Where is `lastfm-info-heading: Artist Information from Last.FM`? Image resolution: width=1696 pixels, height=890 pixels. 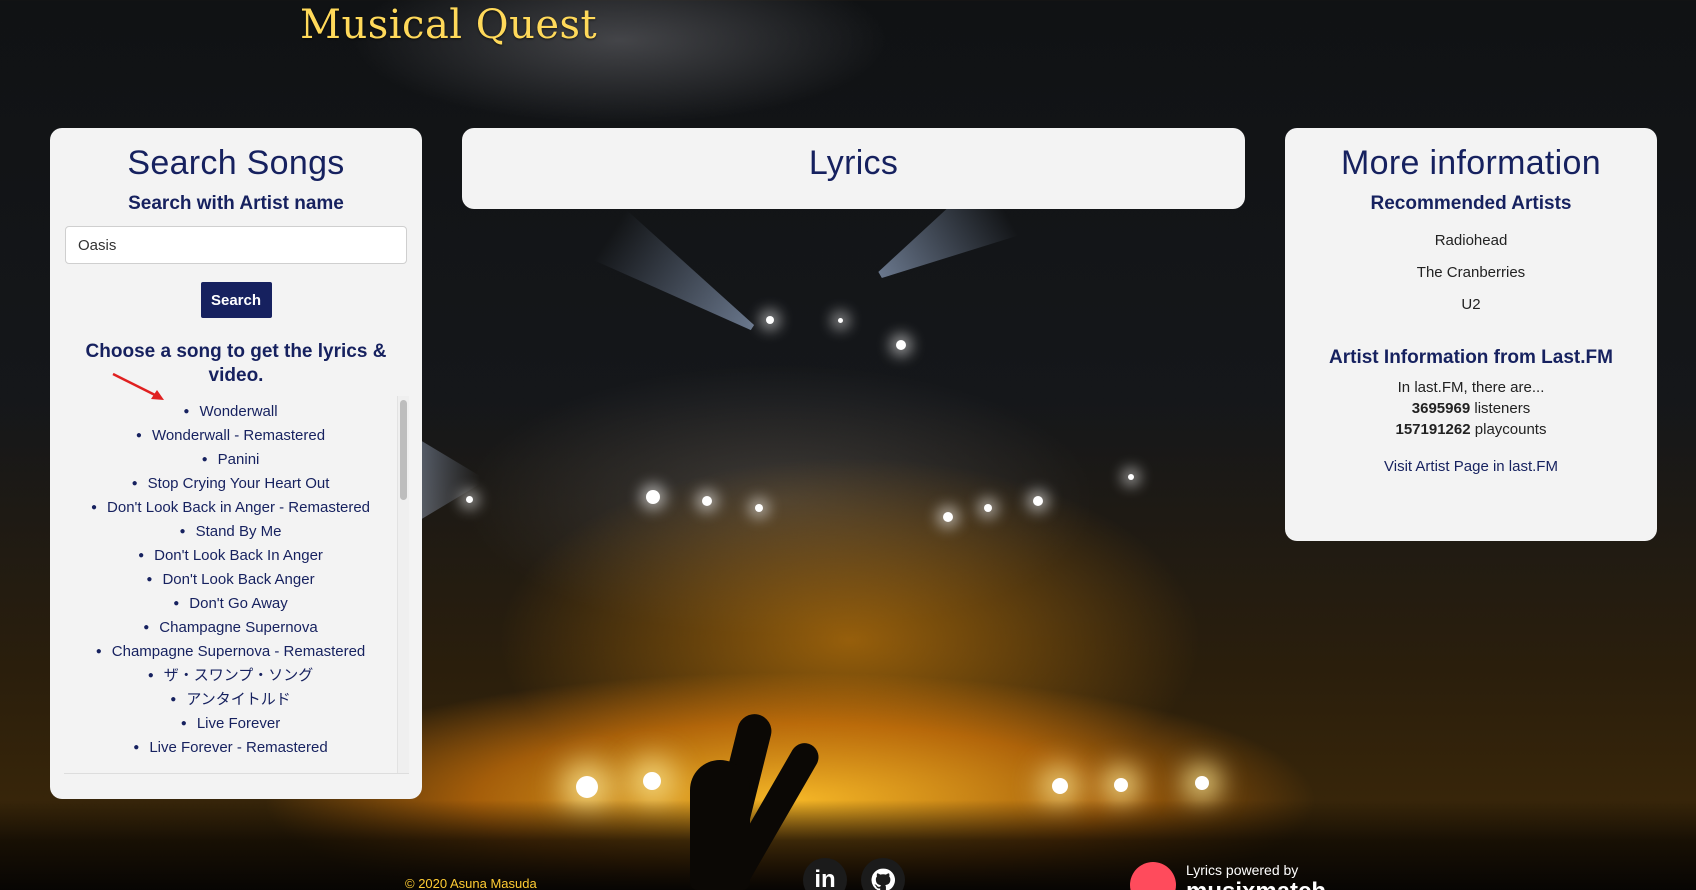
lastfm-info-heading: Artist Information from Last.FM is located at coordinates (1471, 357).